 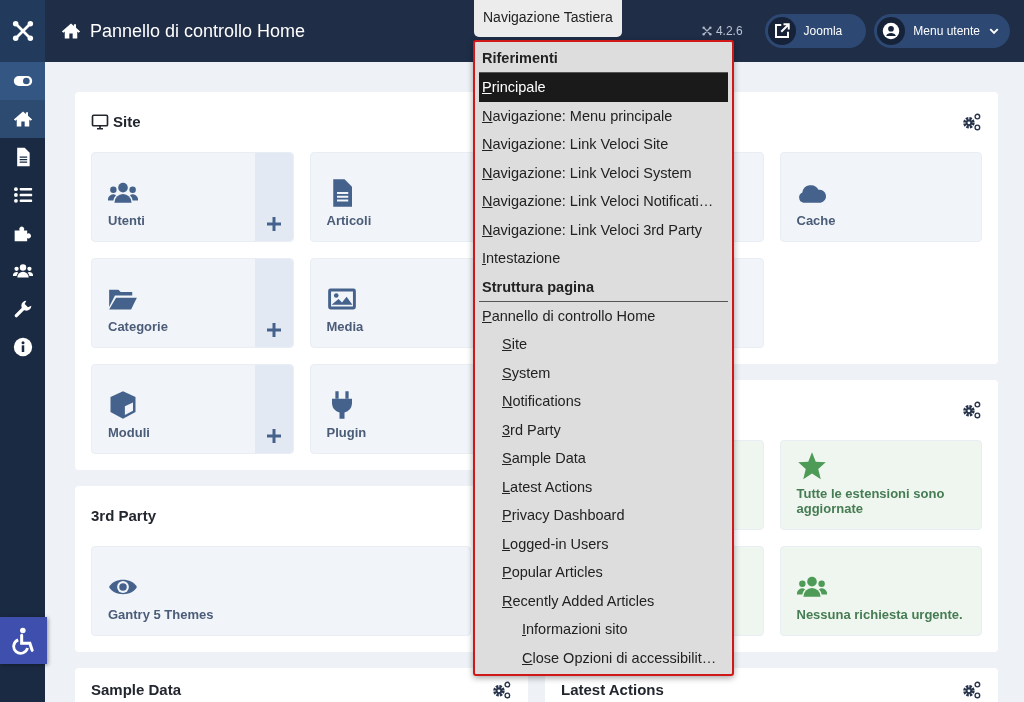 What do you see at coordinates (603, 87) in the screenshot?
I see `navigation-link: Principale` at bounding box center [603, 87].